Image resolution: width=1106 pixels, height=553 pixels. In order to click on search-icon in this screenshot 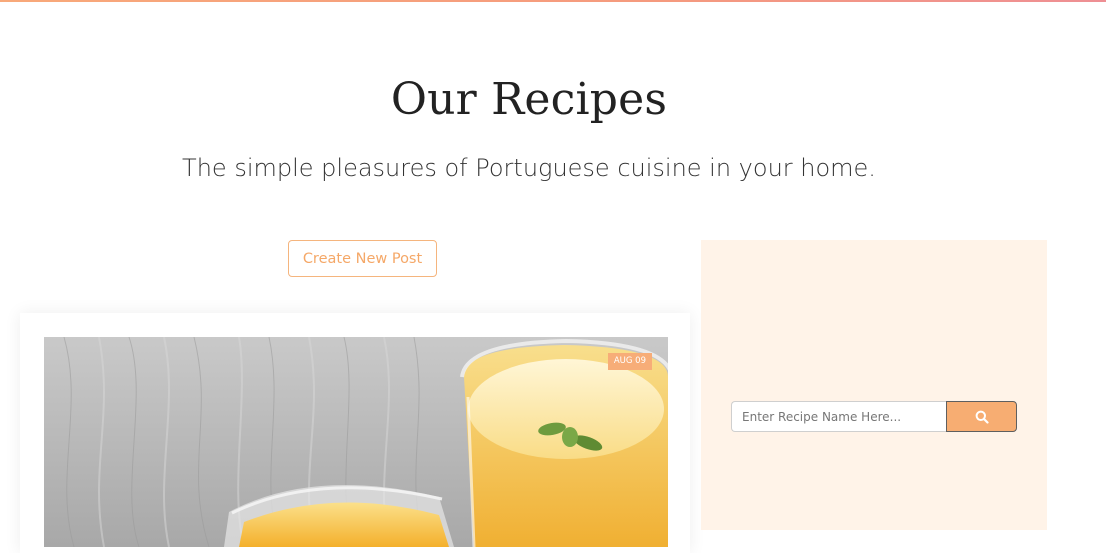, I will do `click(982, 417)`.